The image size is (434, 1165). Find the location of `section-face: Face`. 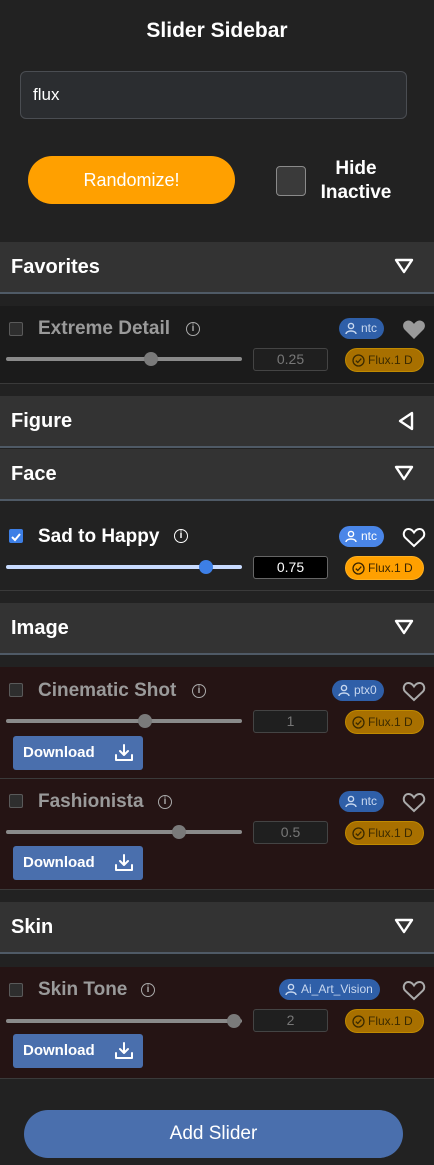

section-face: Face is located at coordinates (217, 475).